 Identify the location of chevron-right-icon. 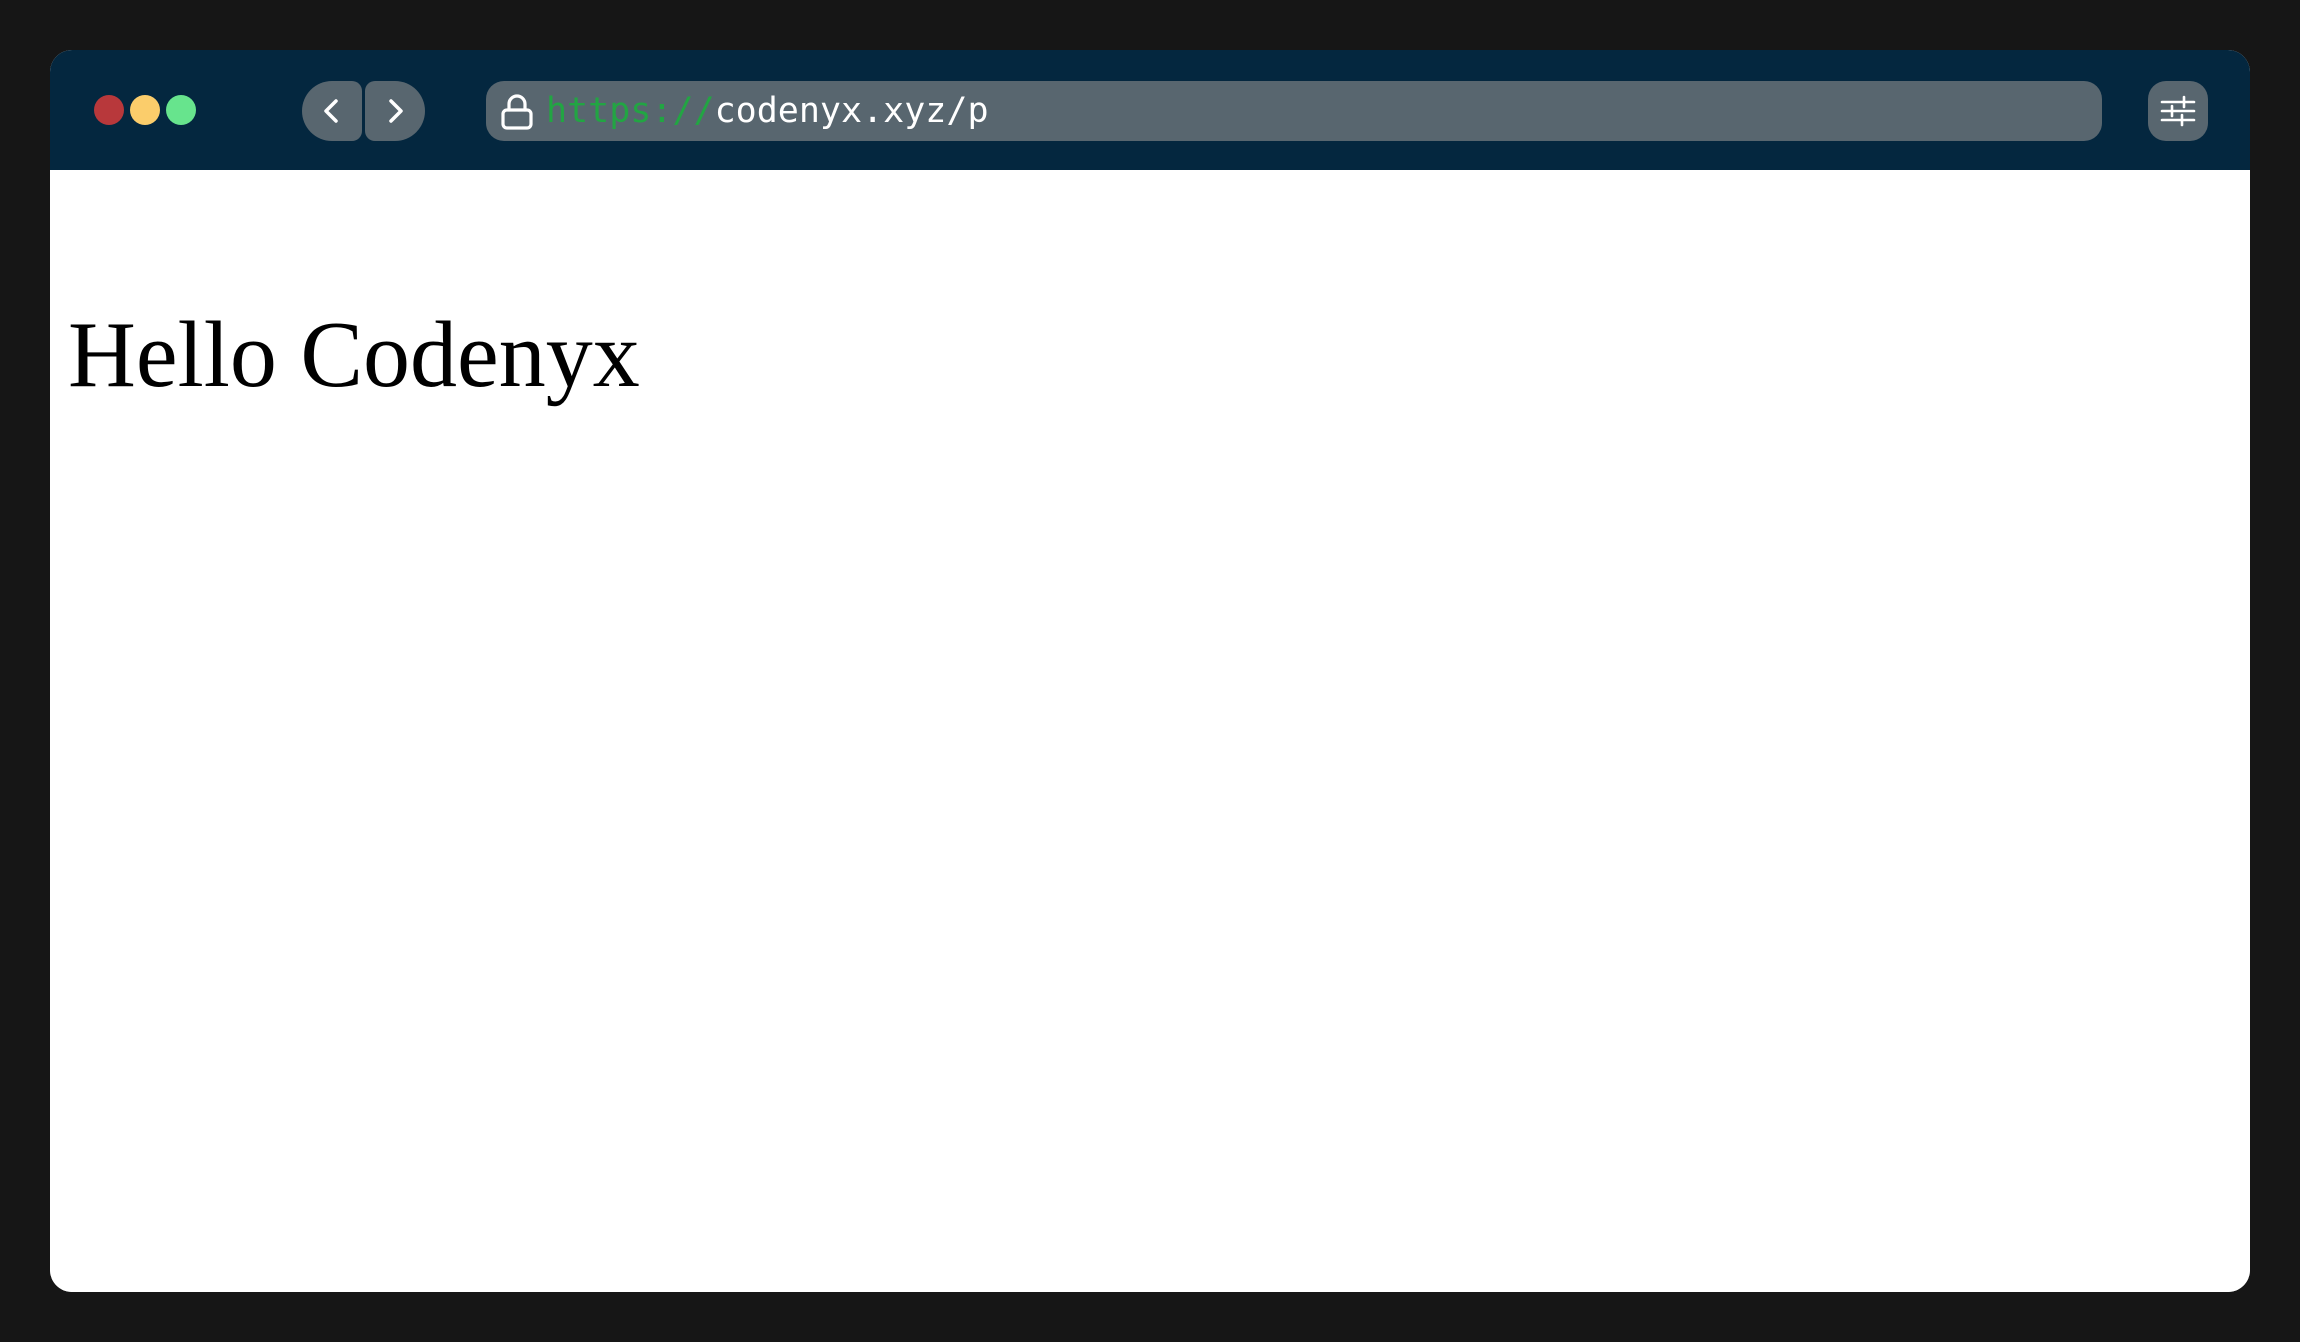
(396, 111).